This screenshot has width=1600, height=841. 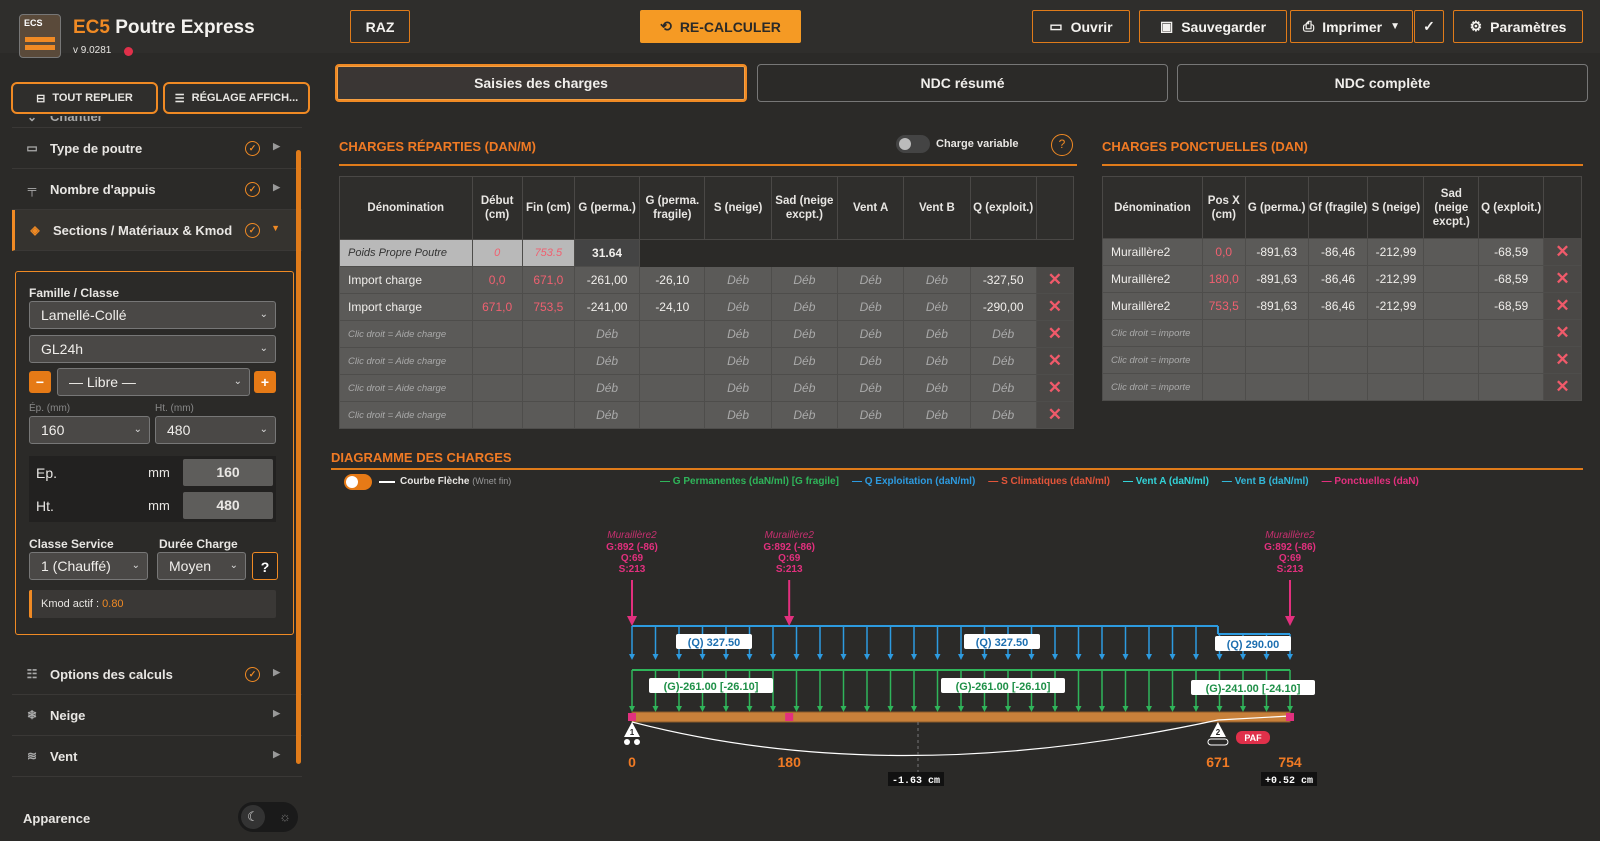 What do you see at coordinates (265, 566) in the screenshot?
I see `help-button: ?` at bounding box center [265, 566].